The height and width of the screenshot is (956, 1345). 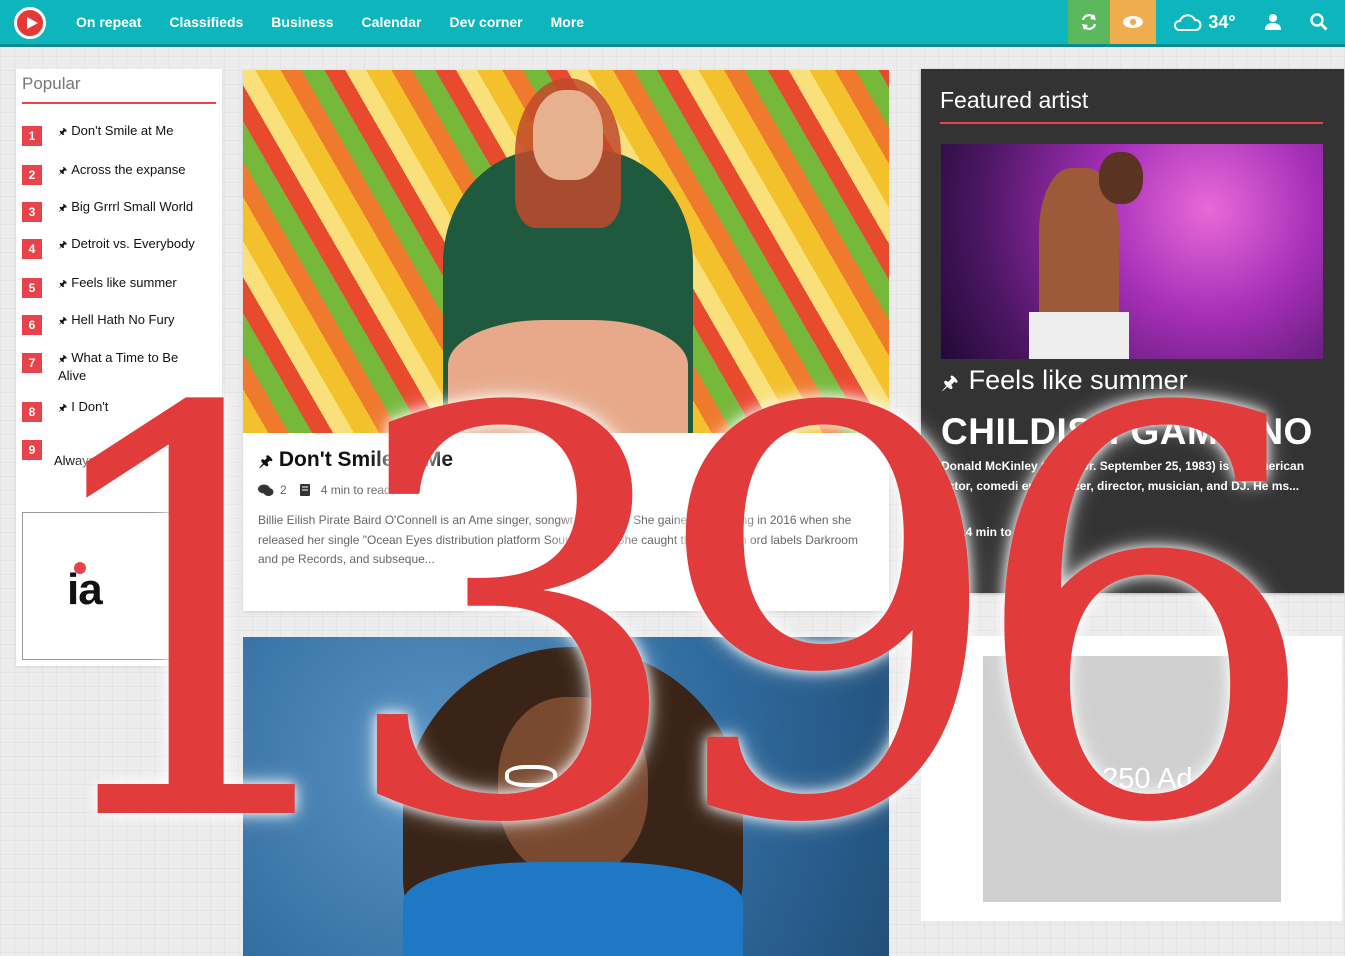 What do you see at coordinates (1000, 532) in the screenshot?
I see `read-time: 14 min to read` at bounding box center [1000, 532].